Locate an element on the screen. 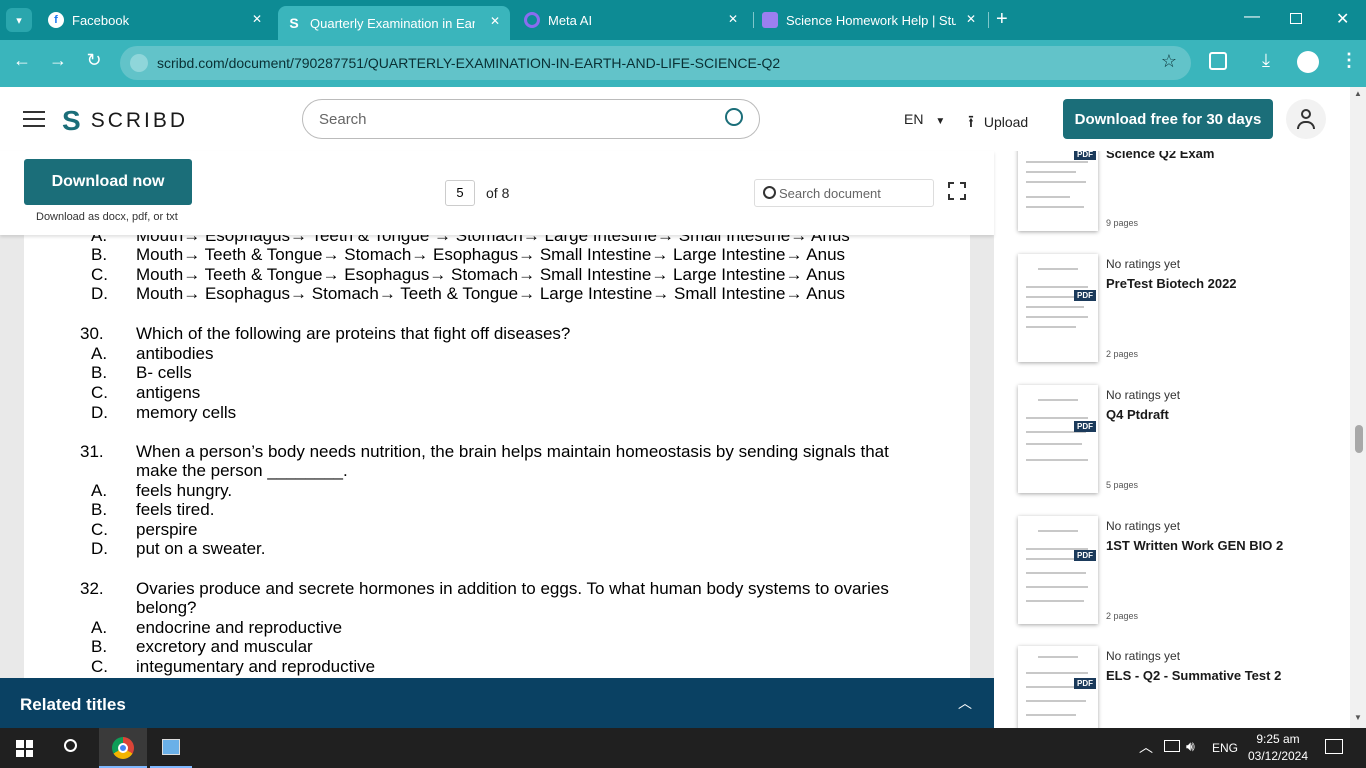 The width and height of the screenshot is (1366, 768). page-scrollbar: ▲ ▼ is located at coordinates (1358, 407).